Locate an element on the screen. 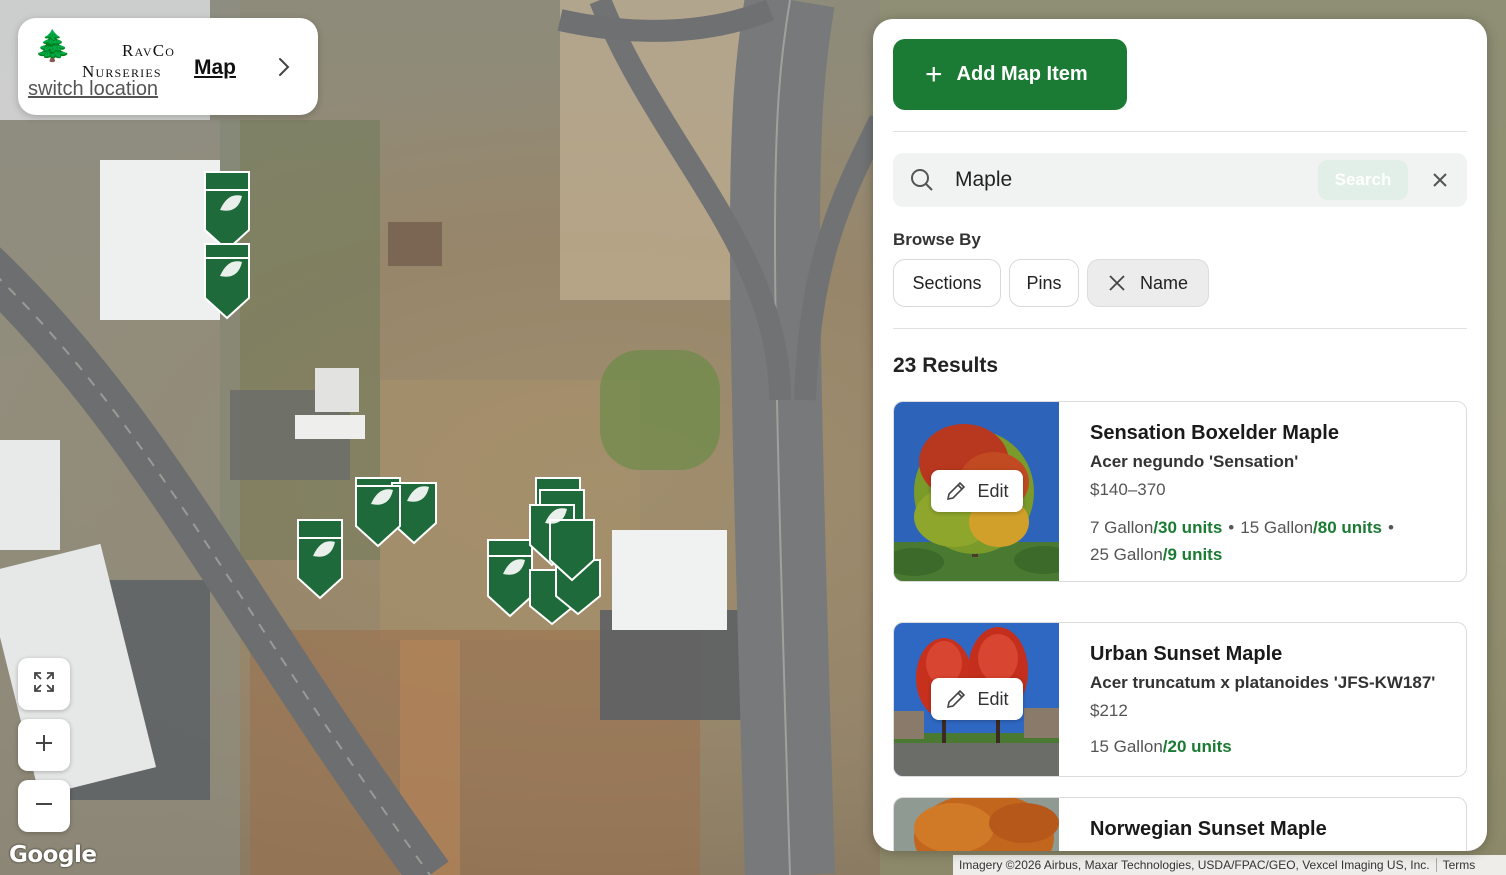  plant-name: Norwegian Sunset Maple is located at coordinates (1208, 829).